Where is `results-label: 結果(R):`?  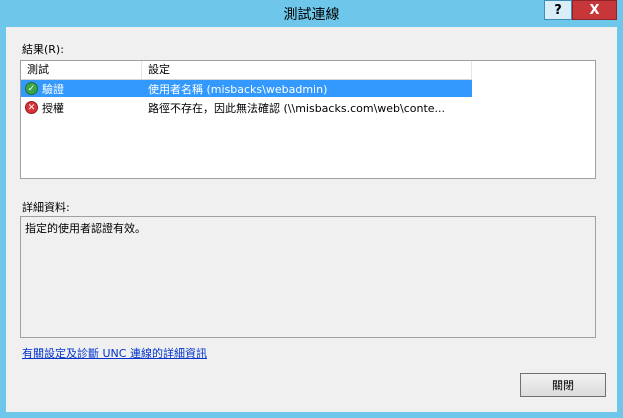 results-label: 結果(R): is located at coordinates (43, 49).